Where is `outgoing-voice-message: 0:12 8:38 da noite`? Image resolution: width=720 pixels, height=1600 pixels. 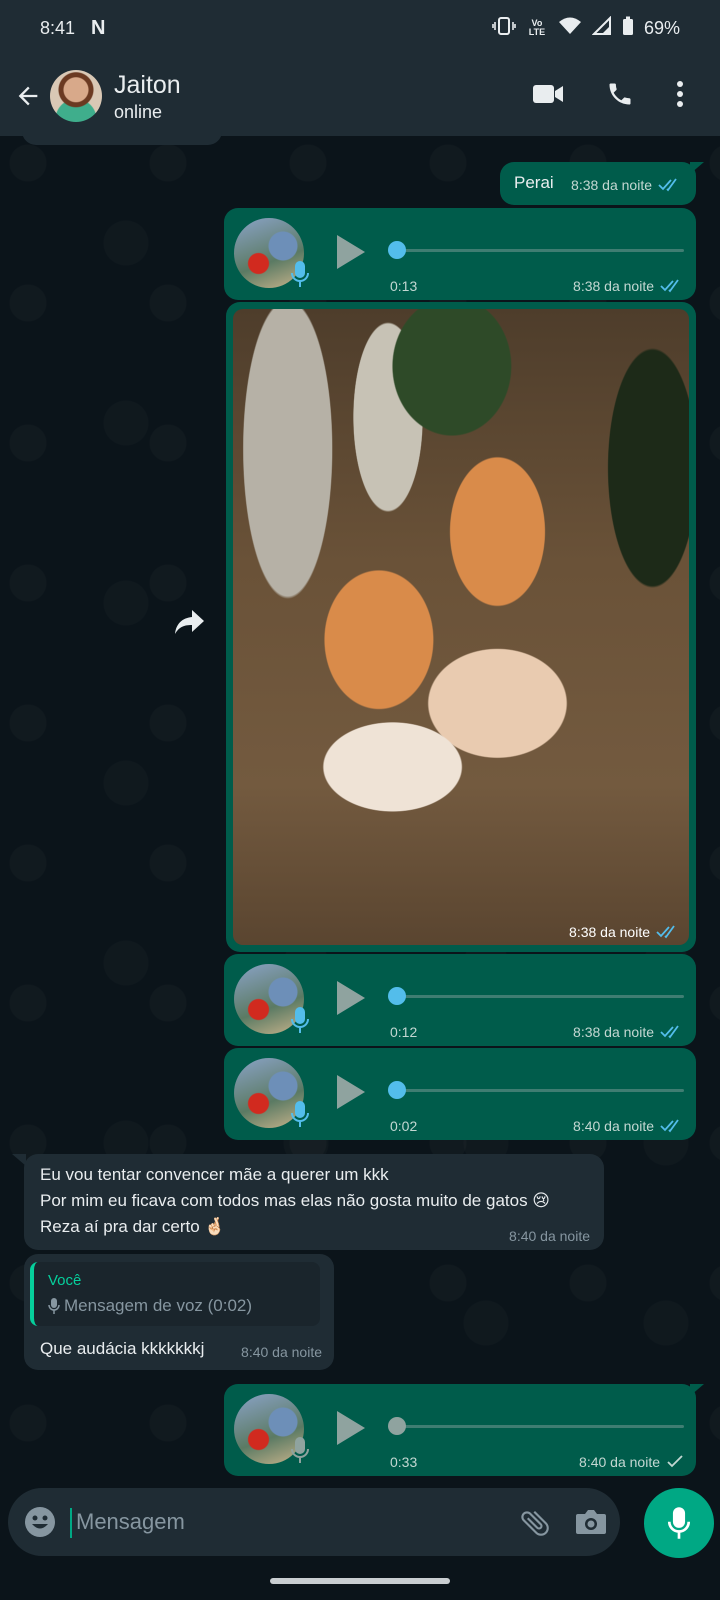
outgoing-voice-message: 0:12 8:38 da noite is located at coordinates (460, 1000).